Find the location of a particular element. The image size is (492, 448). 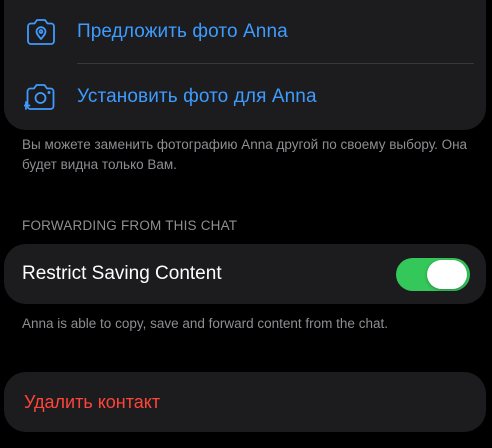

toggle-knob is located at coordinates (447, 274).